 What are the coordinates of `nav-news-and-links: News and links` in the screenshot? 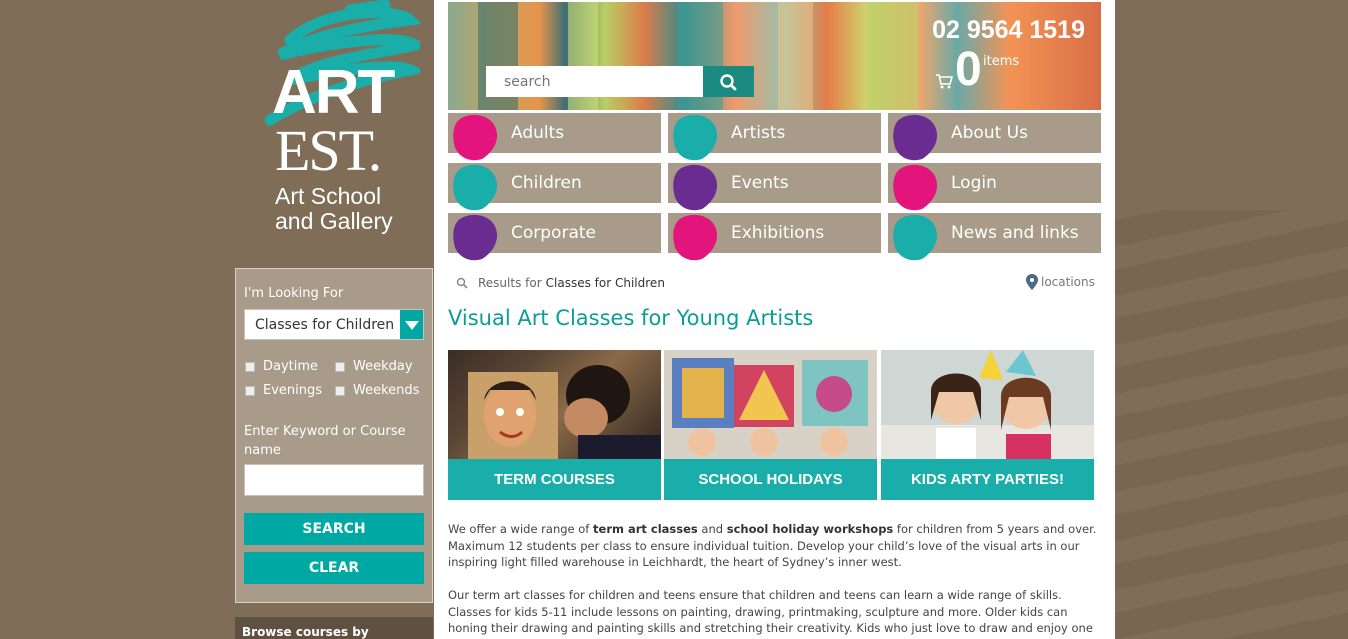 It's located at (994, 237).